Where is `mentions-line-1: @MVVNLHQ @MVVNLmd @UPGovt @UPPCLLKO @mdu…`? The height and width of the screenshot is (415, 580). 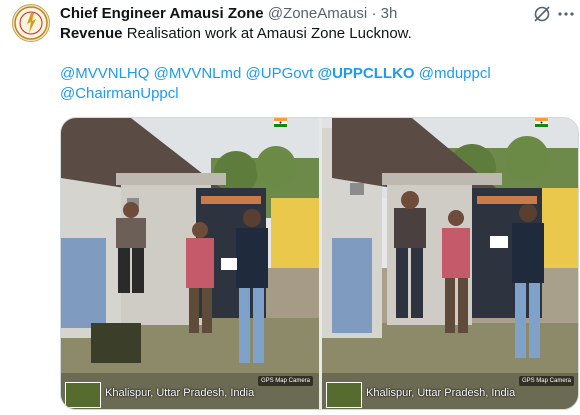 mentions-line-1: @MVVNLHQ @MVVNLmd @UPGovt @UPPCLLKO @mdu… is located at coordinates (310, 74).